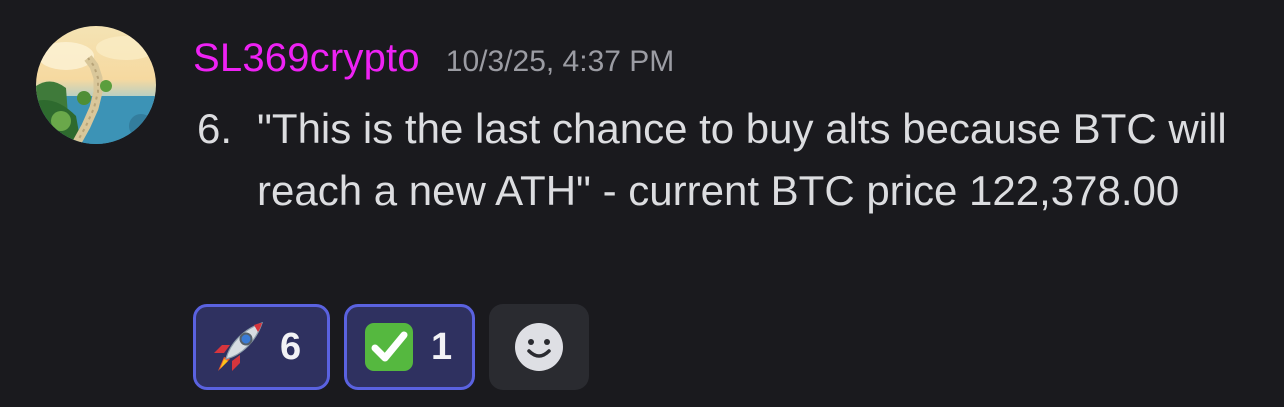 The height and width of the screenshot is (407, 1284). I want to click on rocket-icon, so click(238, 347).